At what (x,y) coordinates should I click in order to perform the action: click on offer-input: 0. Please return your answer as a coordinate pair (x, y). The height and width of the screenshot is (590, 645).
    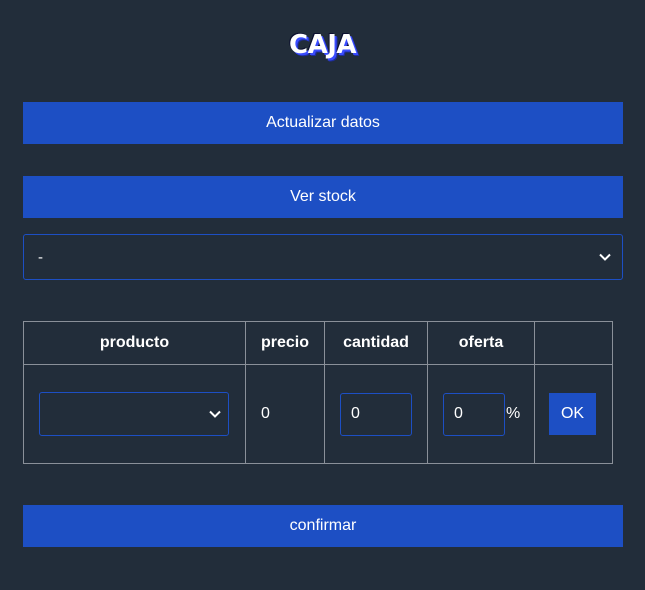
    Looking at the image, I should click on (474, 414).